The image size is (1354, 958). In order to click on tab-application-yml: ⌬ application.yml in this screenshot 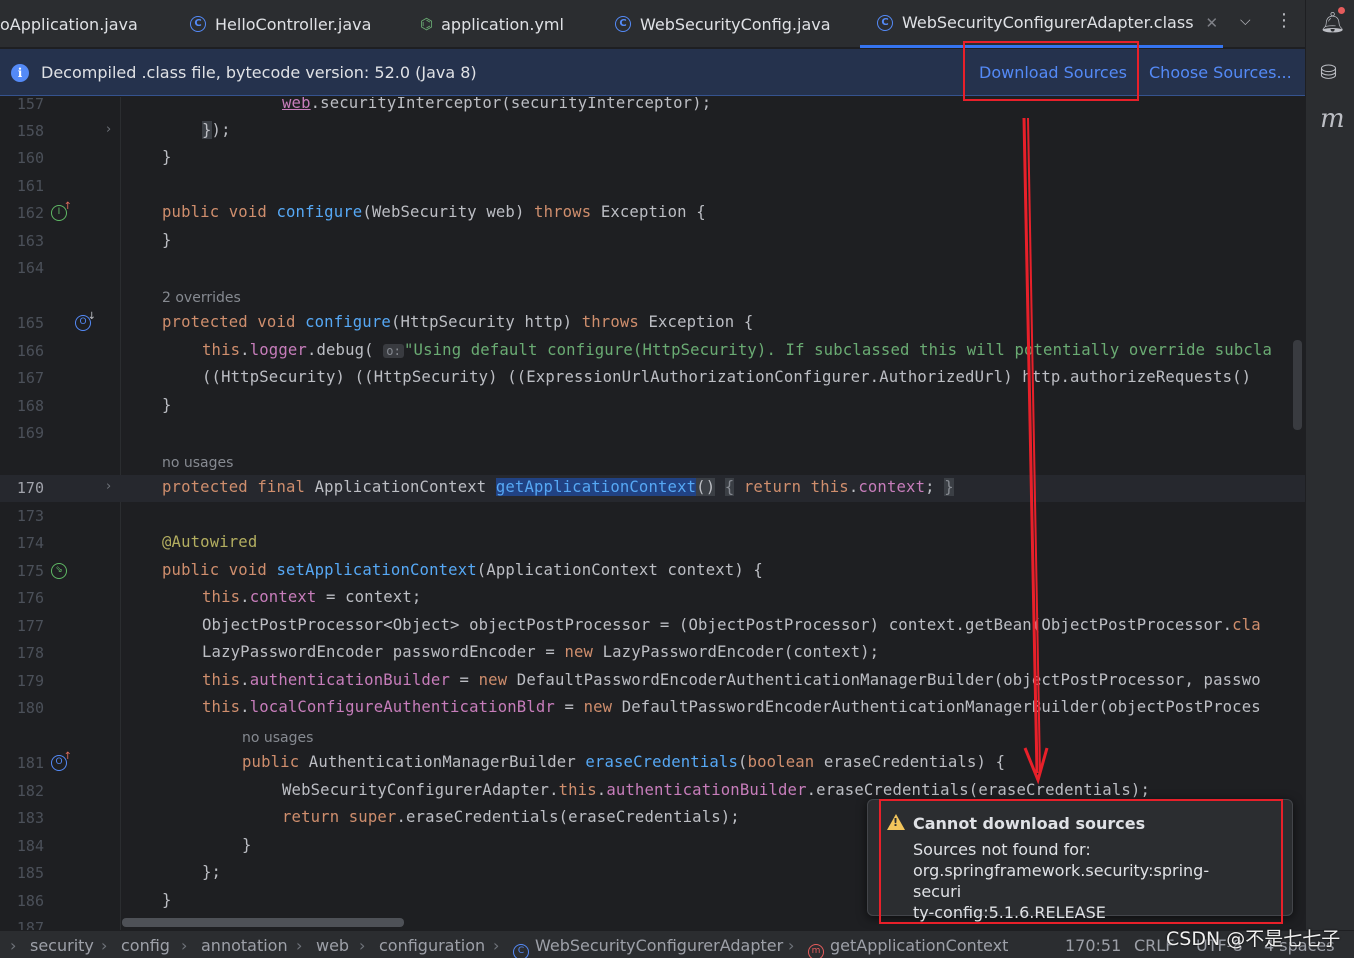, I will do `click(492, 24)`.